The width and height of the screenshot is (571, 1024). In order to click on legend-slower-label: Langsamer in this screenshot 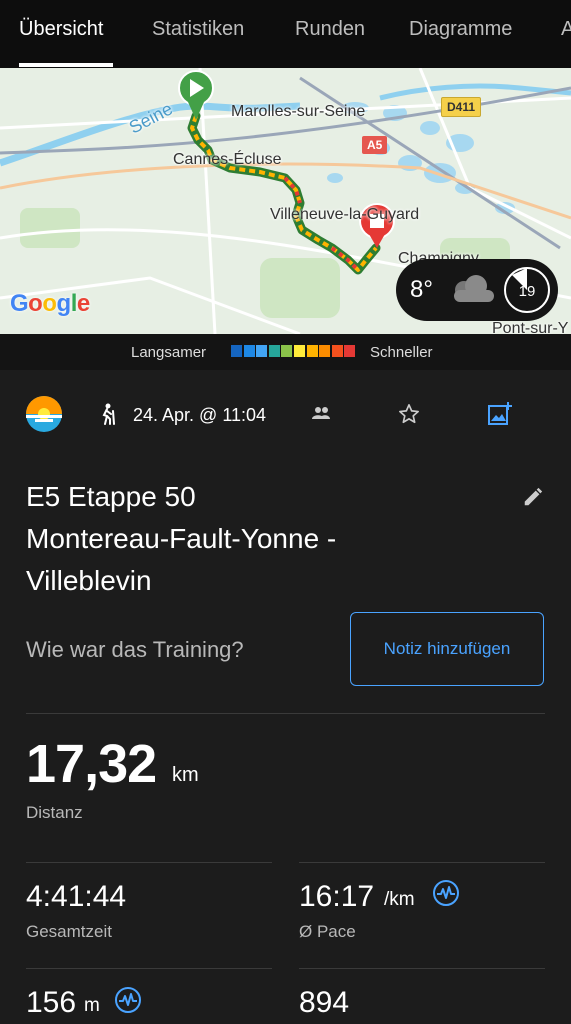, I will do `click(169, 352)`.